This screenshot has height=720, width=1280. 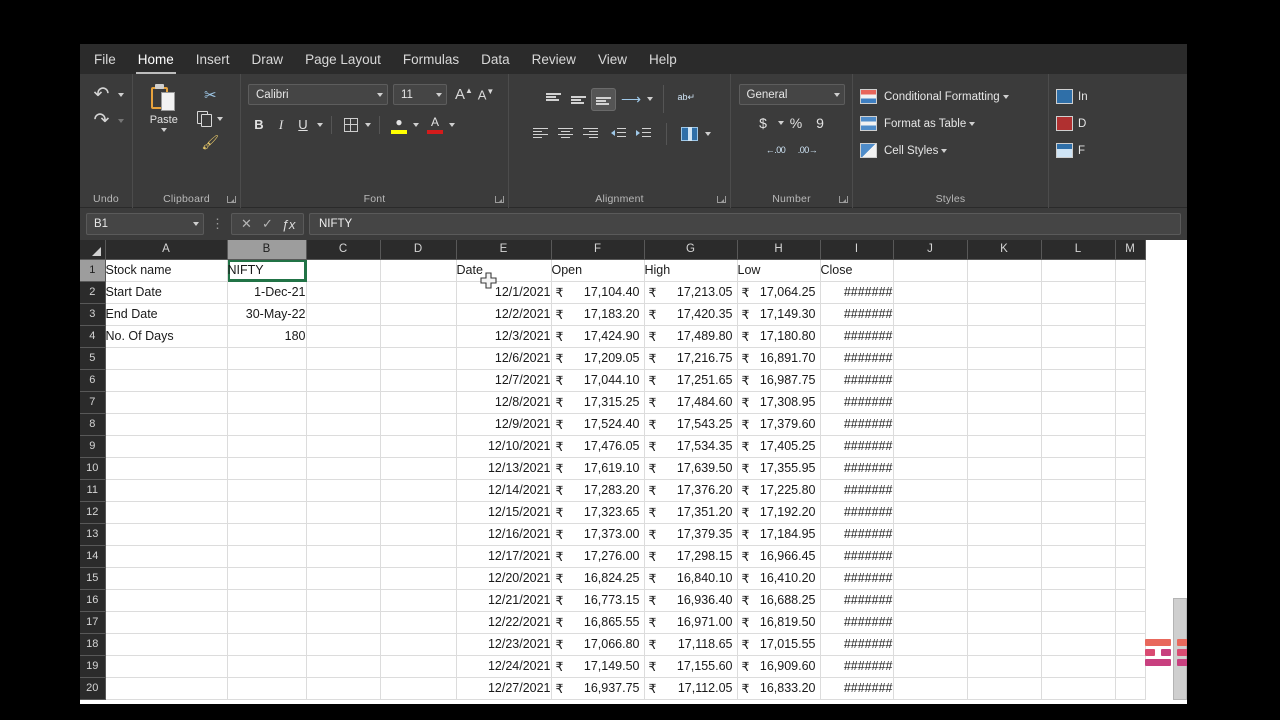 What do you see at coordinates (857, 534) in the screenshot?
I see `cell-I13: #######` at bounding box center [857, 534].